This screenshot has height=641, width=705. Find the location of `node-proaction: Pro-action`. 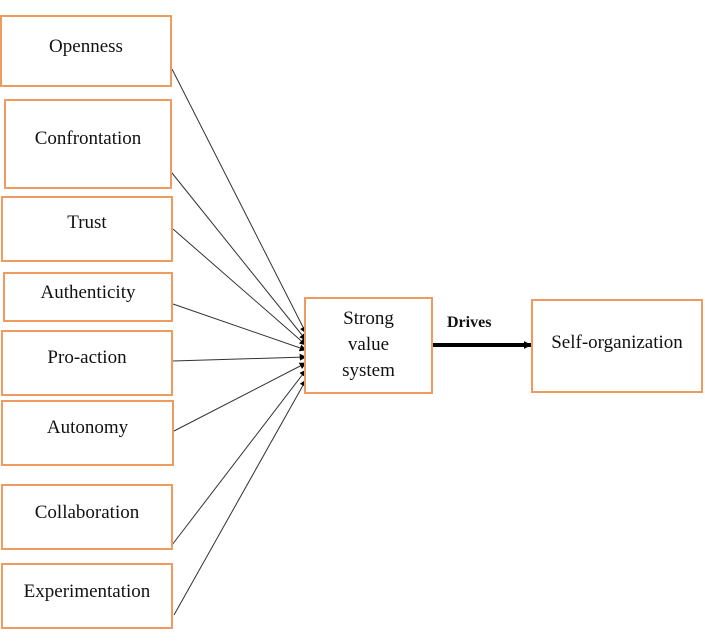

node-proaction: Pro-action is located at coordinates (87, 363).